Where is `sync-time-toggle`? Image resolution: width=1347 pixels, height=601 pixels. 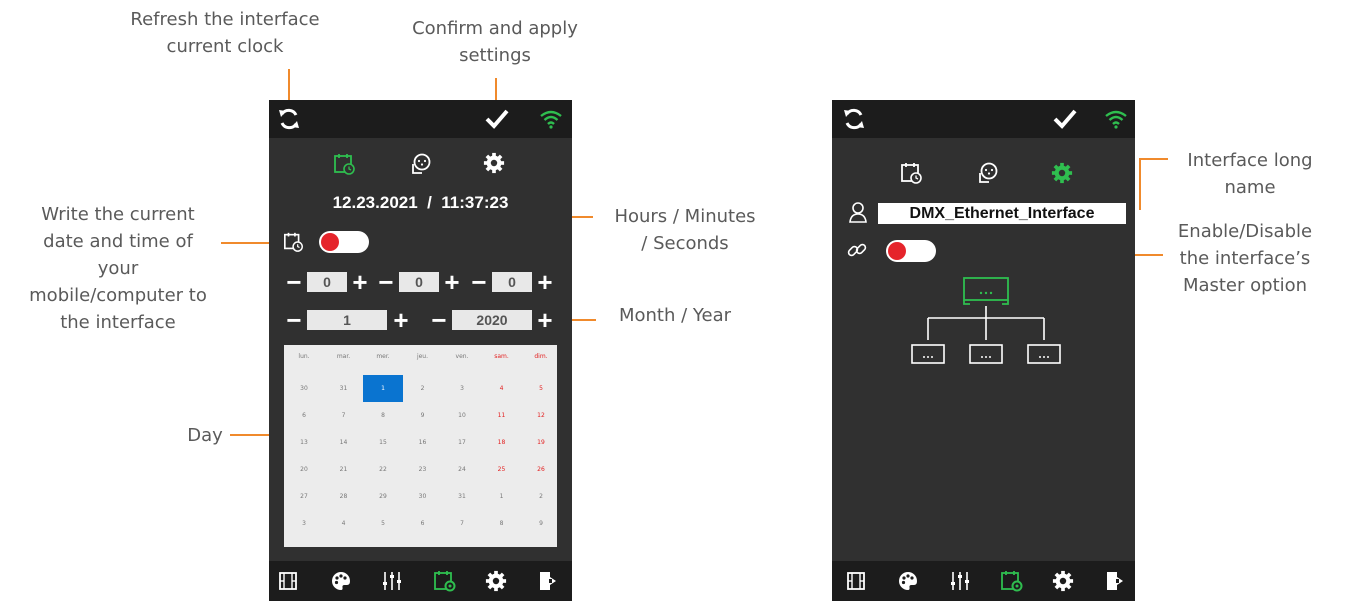
sync-time-toggle is located at coordinates (344, 242).